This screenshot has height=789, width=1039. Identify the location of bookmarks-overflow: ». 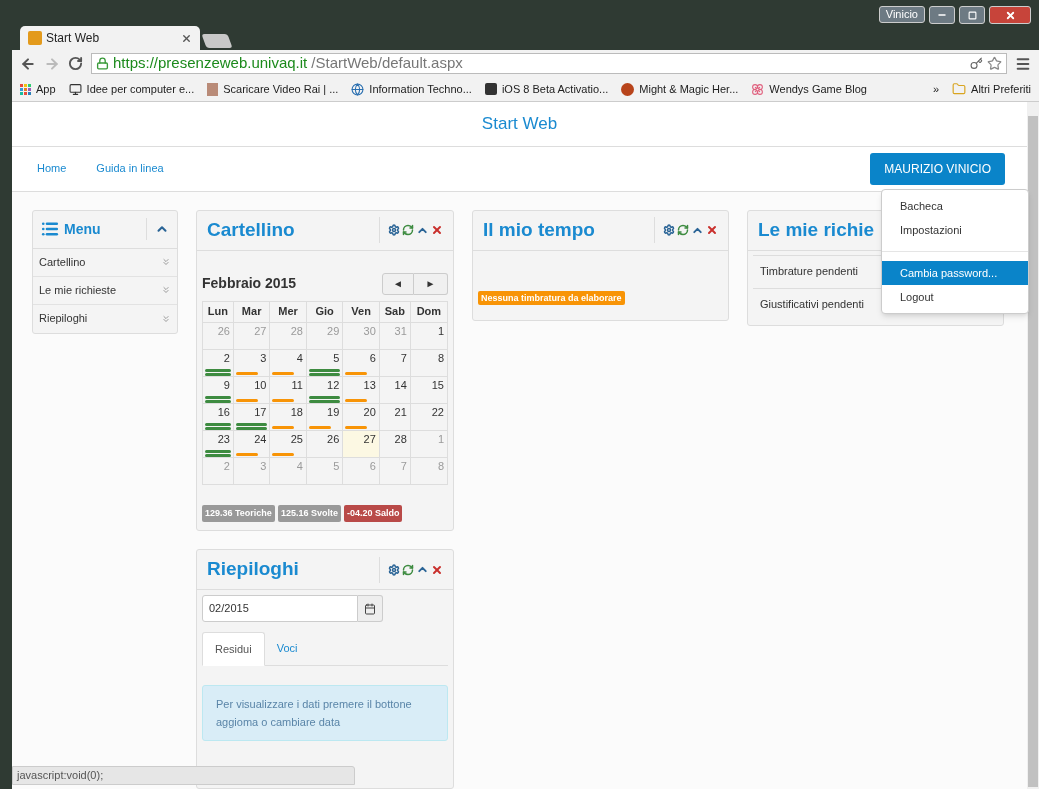
(936, 89).